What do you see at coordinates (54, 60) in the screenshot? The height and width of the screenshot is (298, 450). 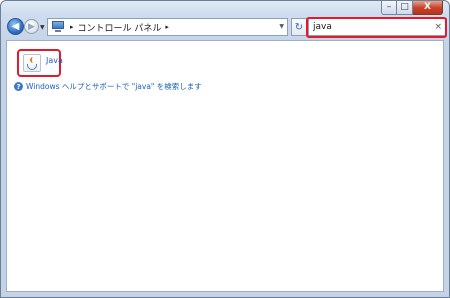 I see `result-label: Java` at bounding box center [54, 60].